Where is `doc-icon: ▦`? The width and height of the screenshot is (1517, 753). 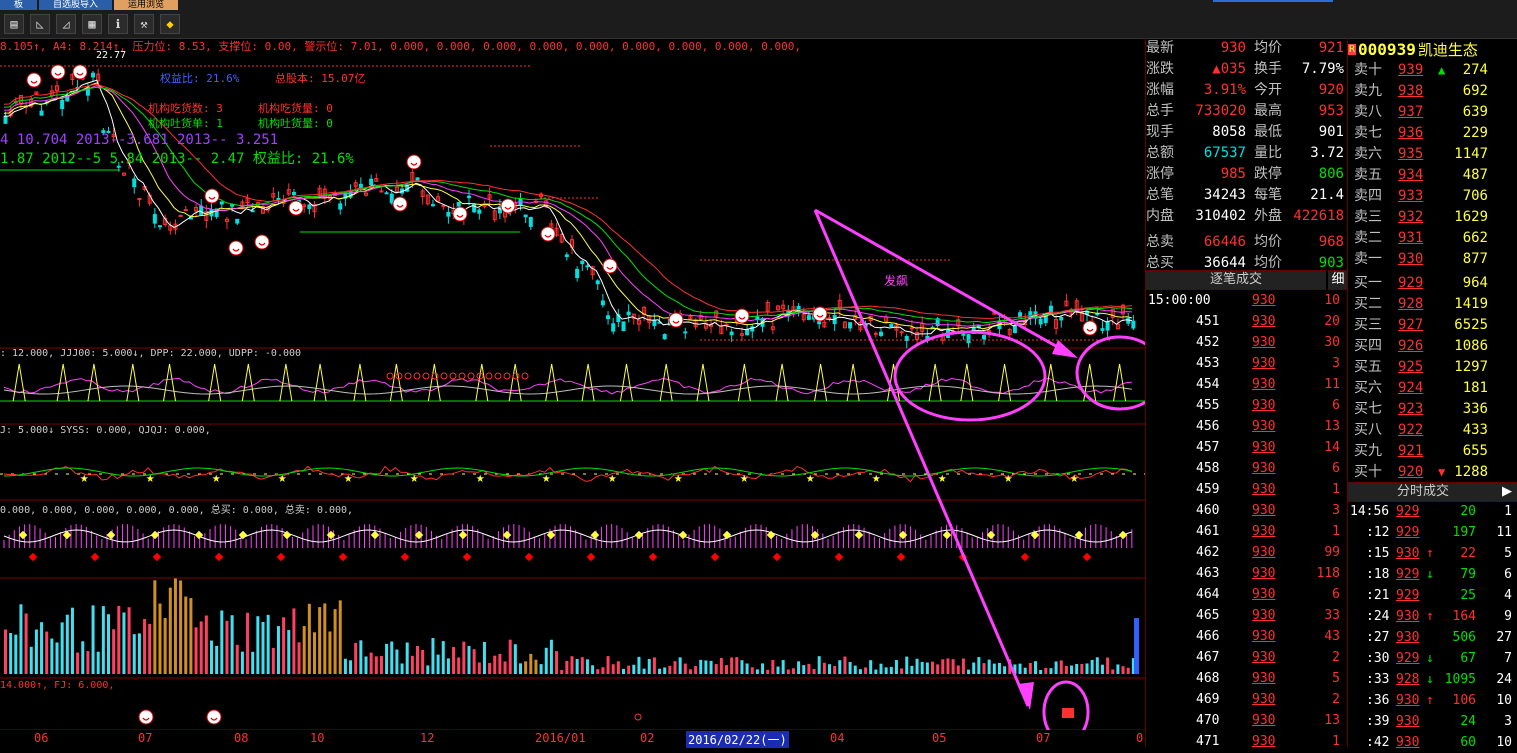 doc-icon: ▦ is located at coordinates (92, 24).